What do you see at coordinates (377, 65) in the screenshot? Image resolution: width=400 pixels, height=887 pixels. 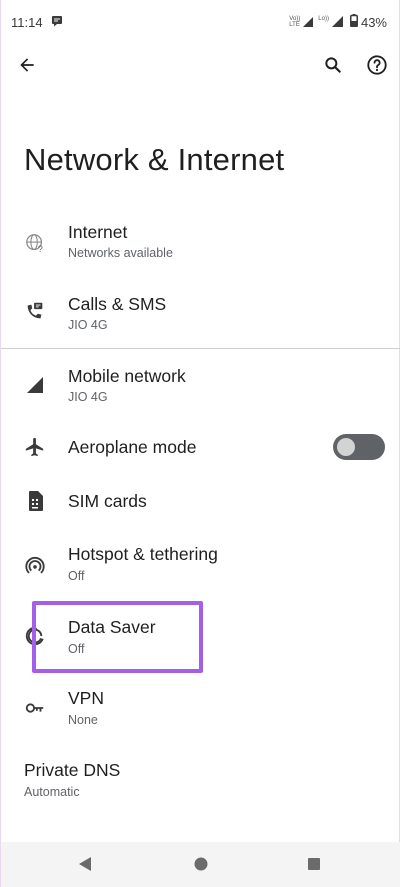 I see `help-icon` at bounding box center [377, 65].